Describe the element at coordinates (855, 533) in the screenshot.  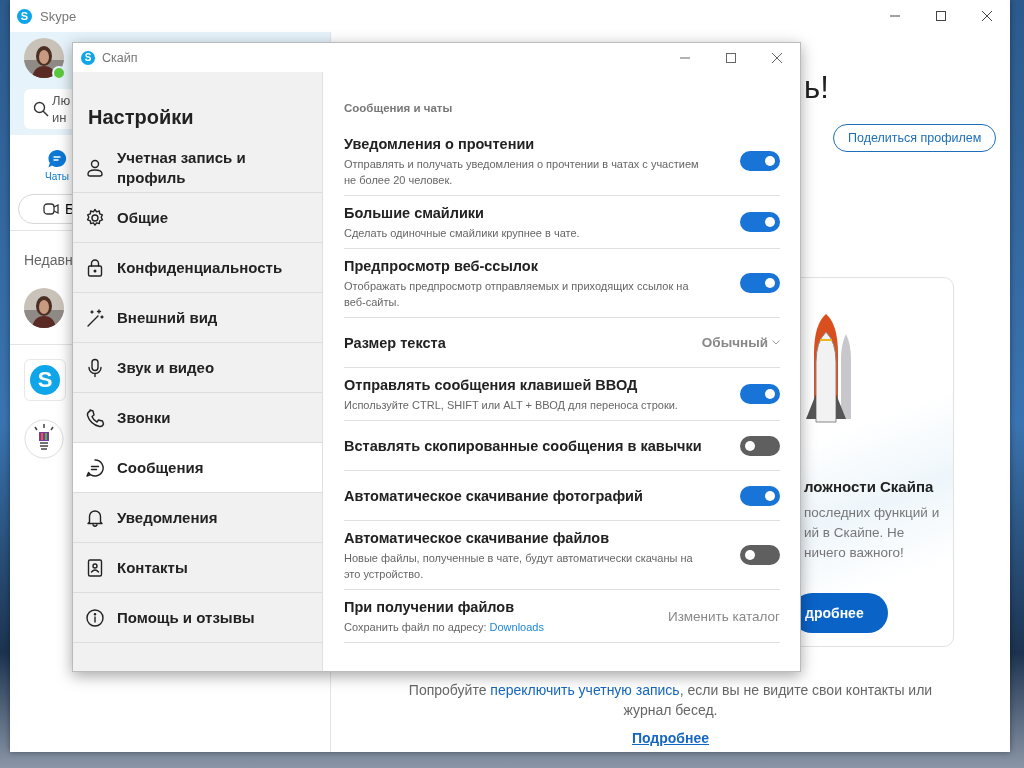
I see `card-text: ий в Скайпе. Не` at that location.